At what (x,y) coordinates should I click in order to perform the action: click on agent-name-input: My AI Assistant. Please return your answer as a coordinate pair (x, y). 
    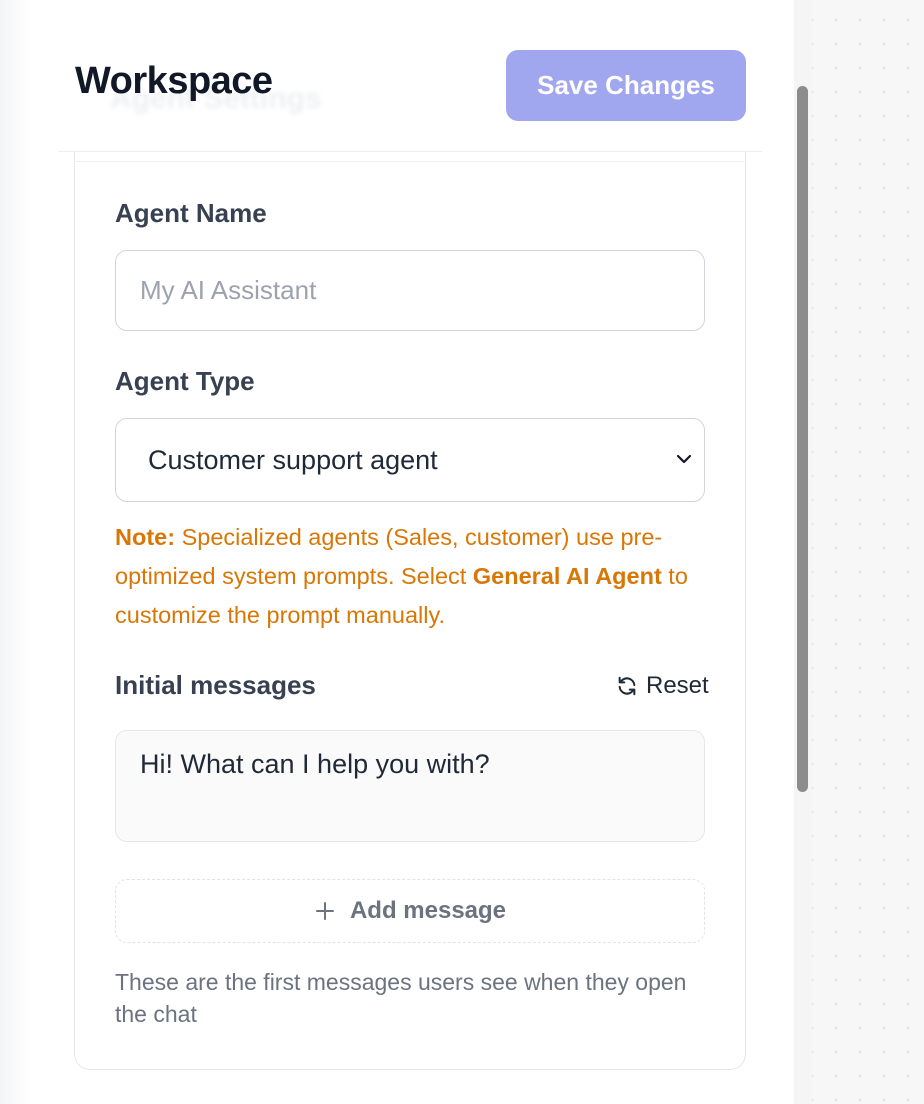
    Looking at the image, I should click on (410, 290).